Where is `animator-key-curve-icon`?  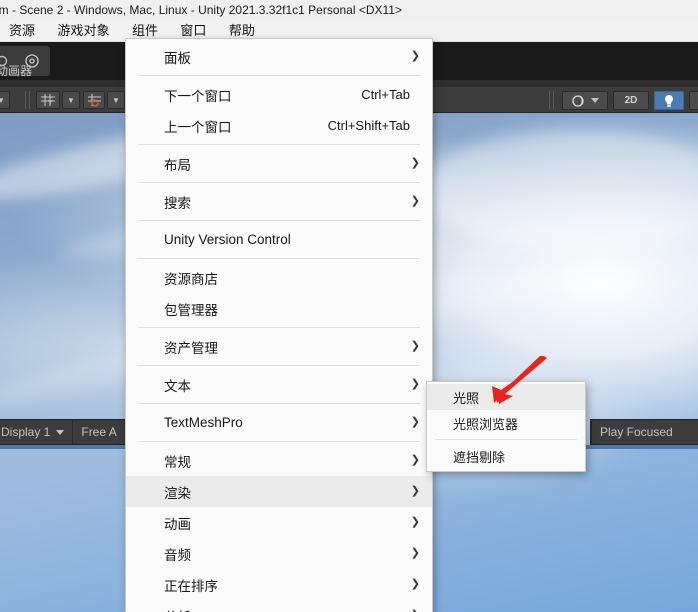 animator-key-curve-icon is located at coordinates (94, 100).